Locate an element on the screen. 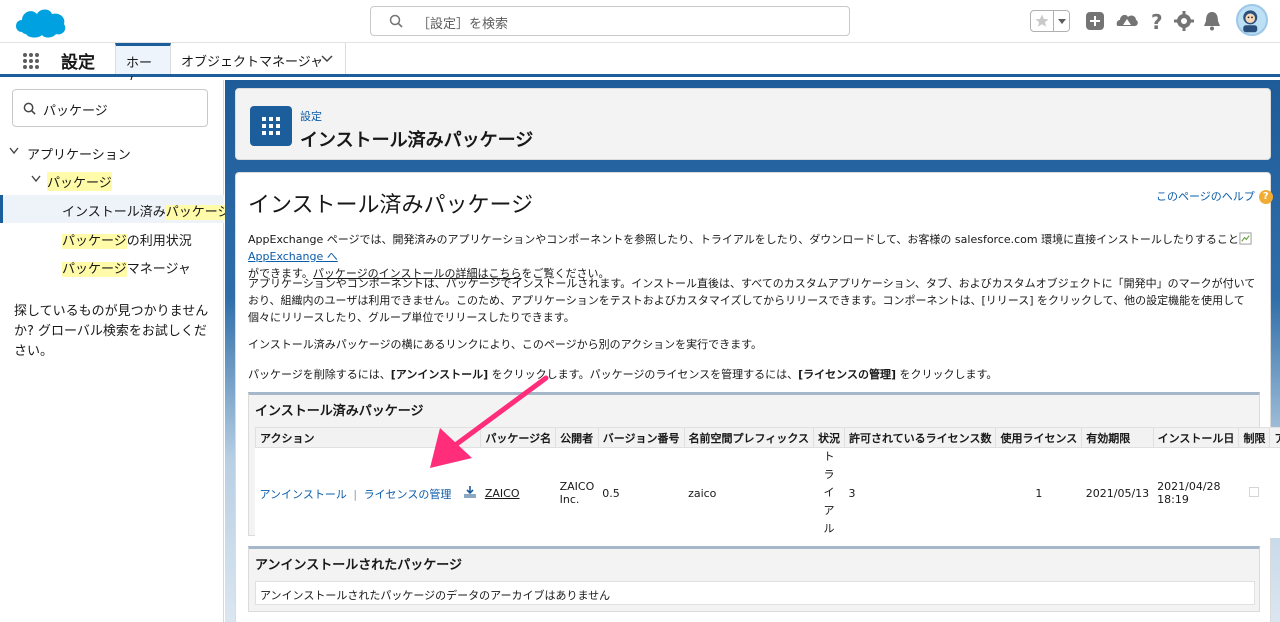  global-search-input: ［設定］を検索 is located at coordinates (610, 21).